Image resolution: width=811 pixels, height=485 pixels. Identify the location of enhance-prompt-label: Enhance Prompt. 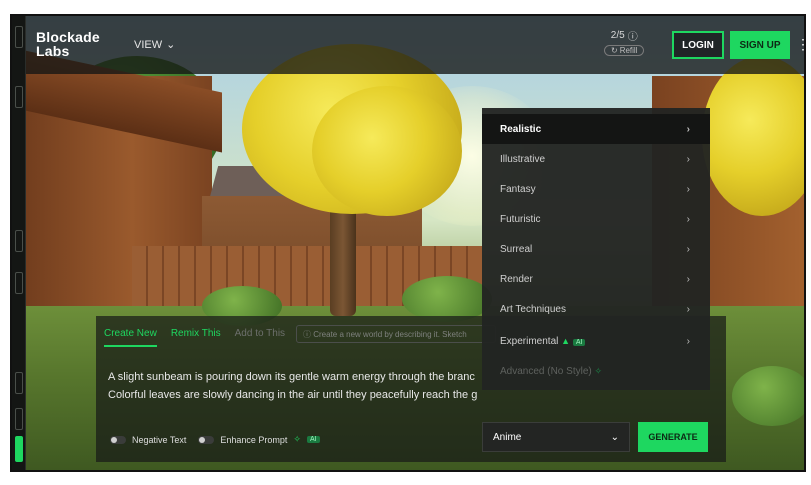
(254, 439).